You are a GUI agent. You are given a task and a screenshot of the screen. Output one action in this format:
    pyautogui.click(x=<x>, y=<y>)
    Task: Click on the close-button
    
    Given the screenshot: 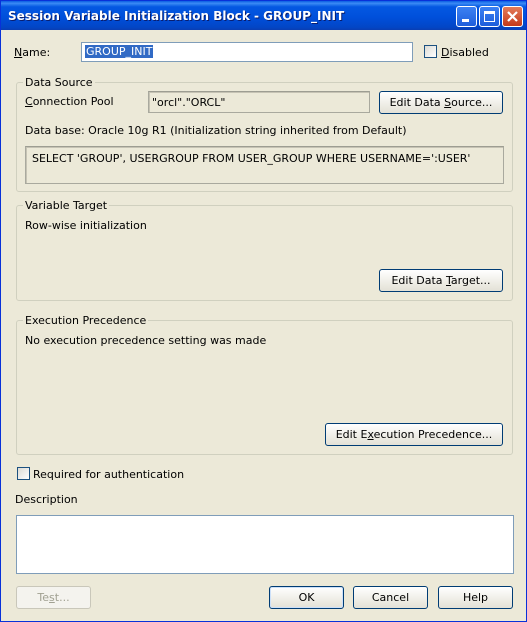 What is the action you would take?
    pyautogui.click(x=512, y=16)
    